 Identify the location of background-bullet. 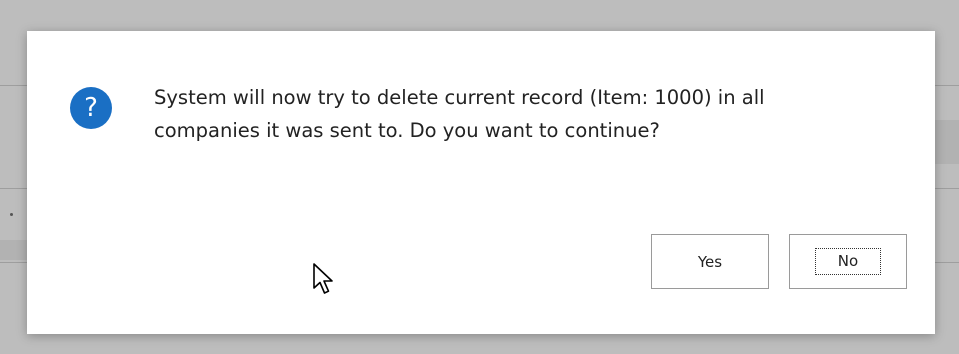
(11, 214).